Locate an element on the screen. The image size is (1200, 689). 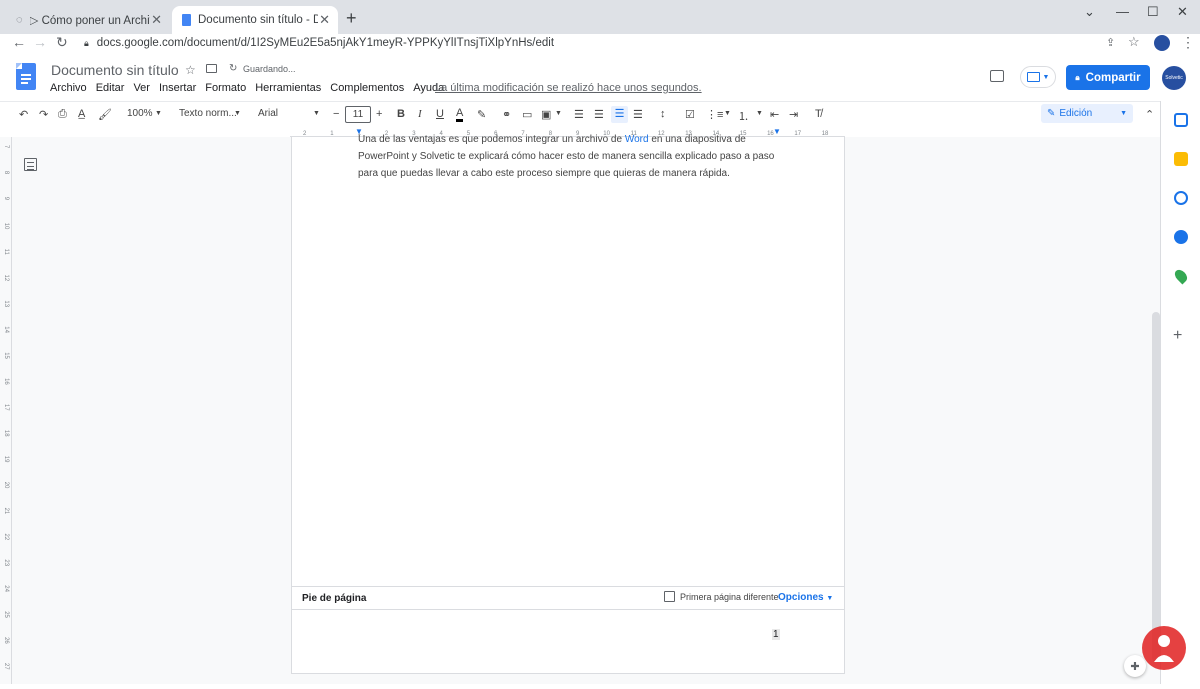
ruler-ticks: 7 8 9 10 11 12 13 14 15 16 17 18 19 20 21 22 23 24 25 26 27 is located at coordinates (6, 407).